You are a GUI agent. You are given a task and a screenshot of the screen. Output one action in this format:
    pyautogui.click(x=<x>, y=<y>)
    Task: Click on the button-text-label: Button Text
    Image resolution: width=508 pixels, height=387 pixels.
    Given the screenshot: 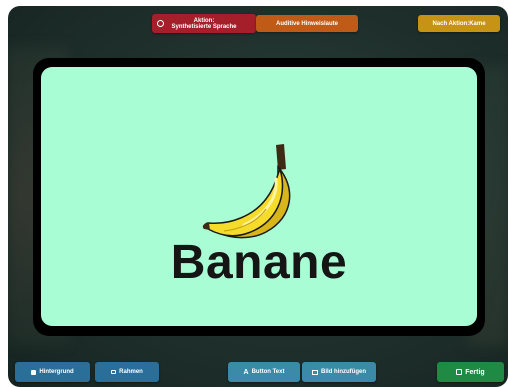 What is the action you would take?
    pyautogui.click(x=268, y=372)
    